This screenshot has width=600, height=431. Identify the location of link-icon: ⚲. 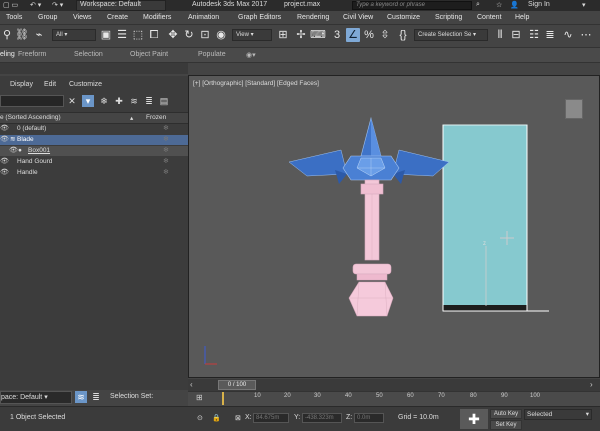
(7, 35).